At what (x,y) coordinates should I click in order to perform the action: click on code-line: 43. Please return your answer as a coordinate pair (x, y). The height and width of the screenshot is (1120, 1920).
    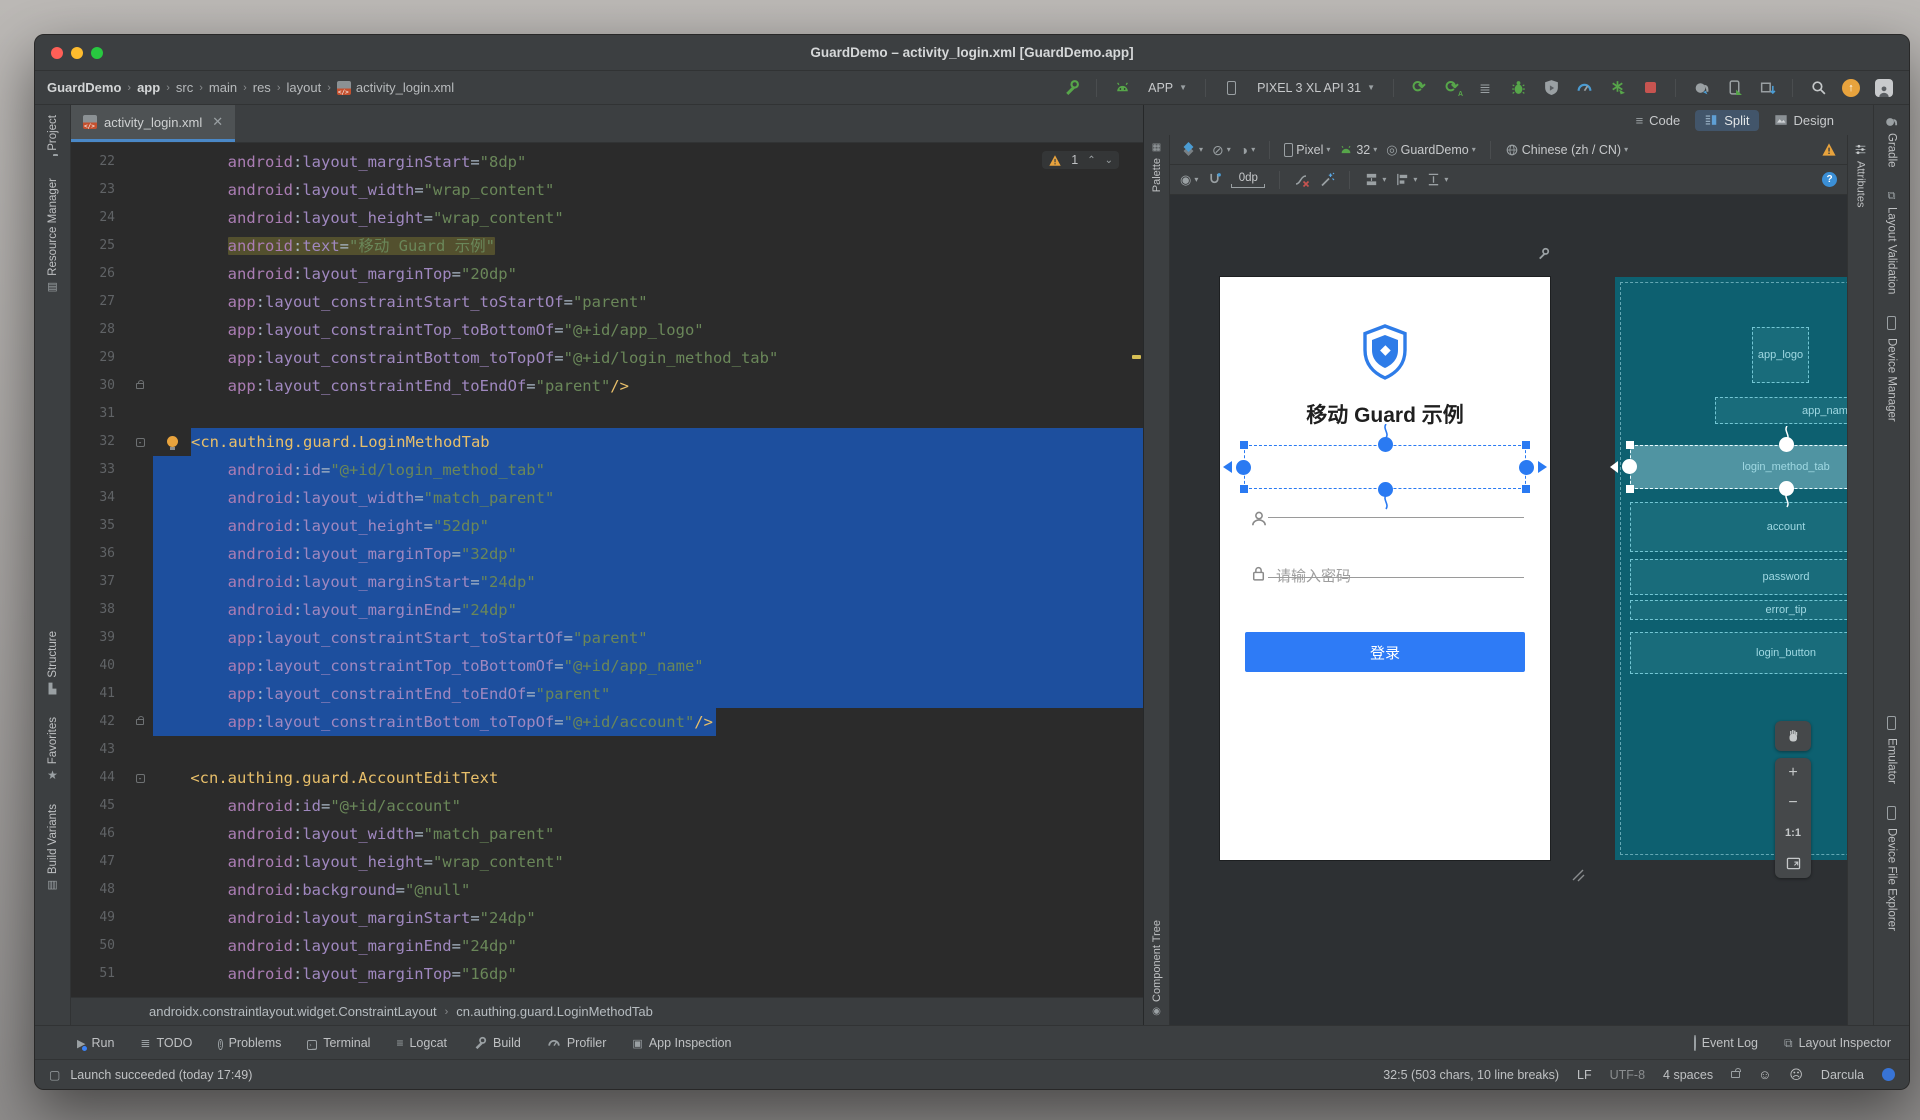
    Looking at the image, I should click on (607, 750).